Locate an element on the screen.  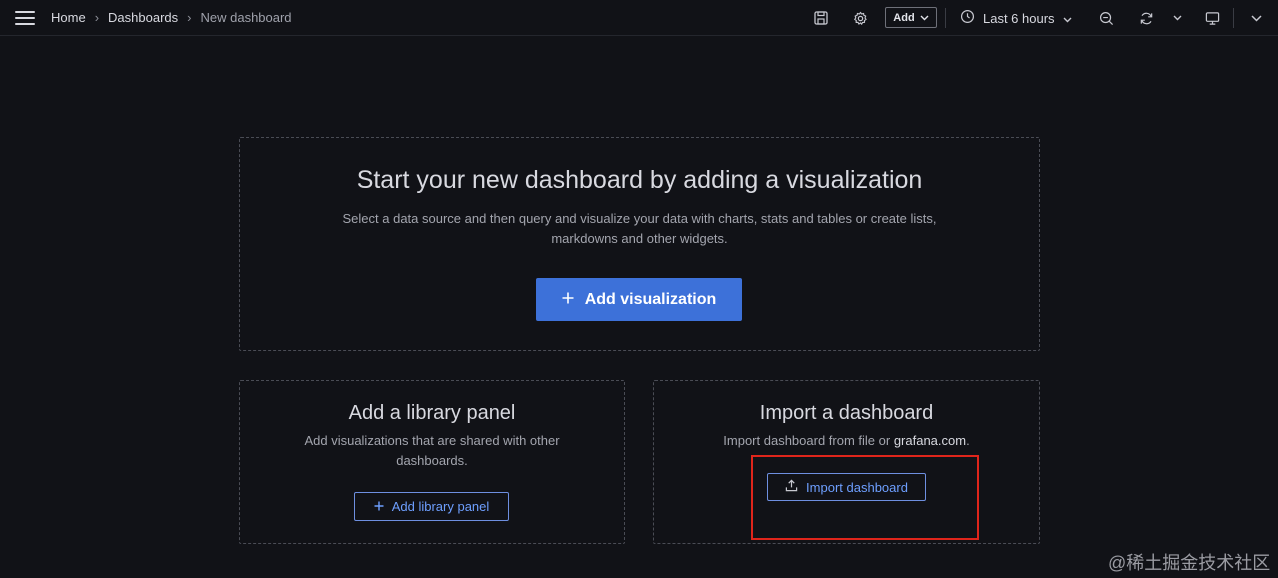
breadcrumb-home: Home is located at coordinates (68, 17).